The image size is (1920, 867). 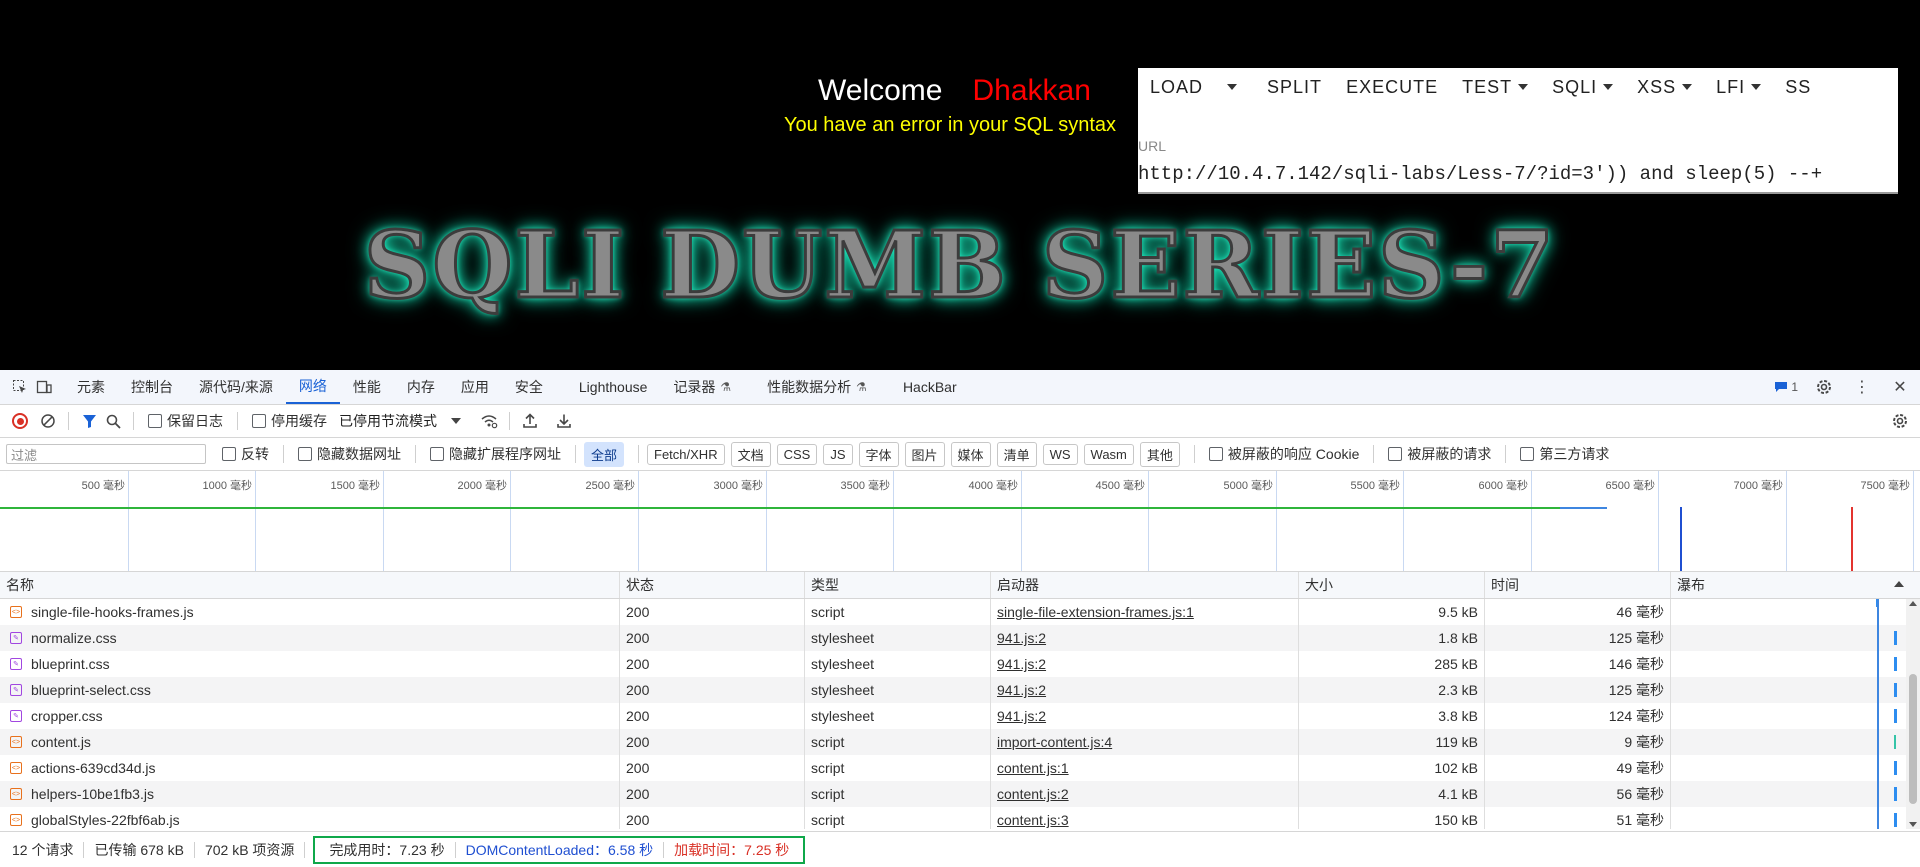 What do you see at coordinates (817, 387) in the screenshot?
I see `tab-performance-insights: 性能数据分析 ⚗` at bounding box center [817, 387].